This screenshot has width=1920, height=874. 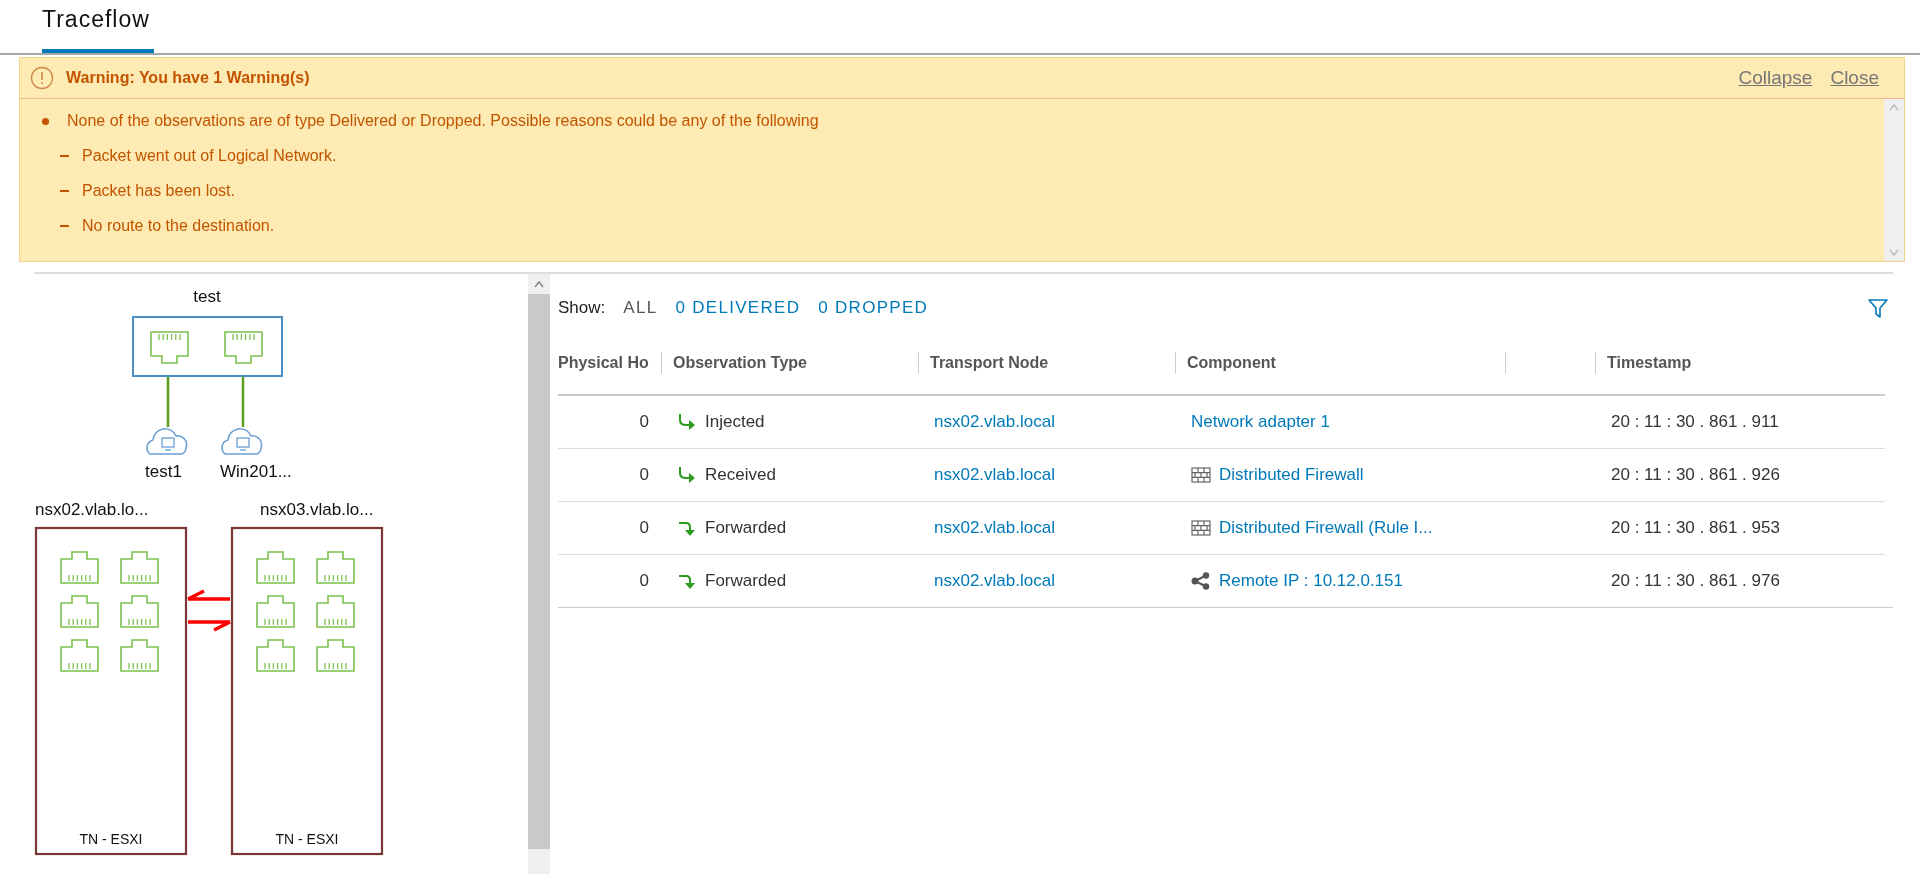 I want to click on warning-reason: No route to the destination., so click(x=178, y=226).